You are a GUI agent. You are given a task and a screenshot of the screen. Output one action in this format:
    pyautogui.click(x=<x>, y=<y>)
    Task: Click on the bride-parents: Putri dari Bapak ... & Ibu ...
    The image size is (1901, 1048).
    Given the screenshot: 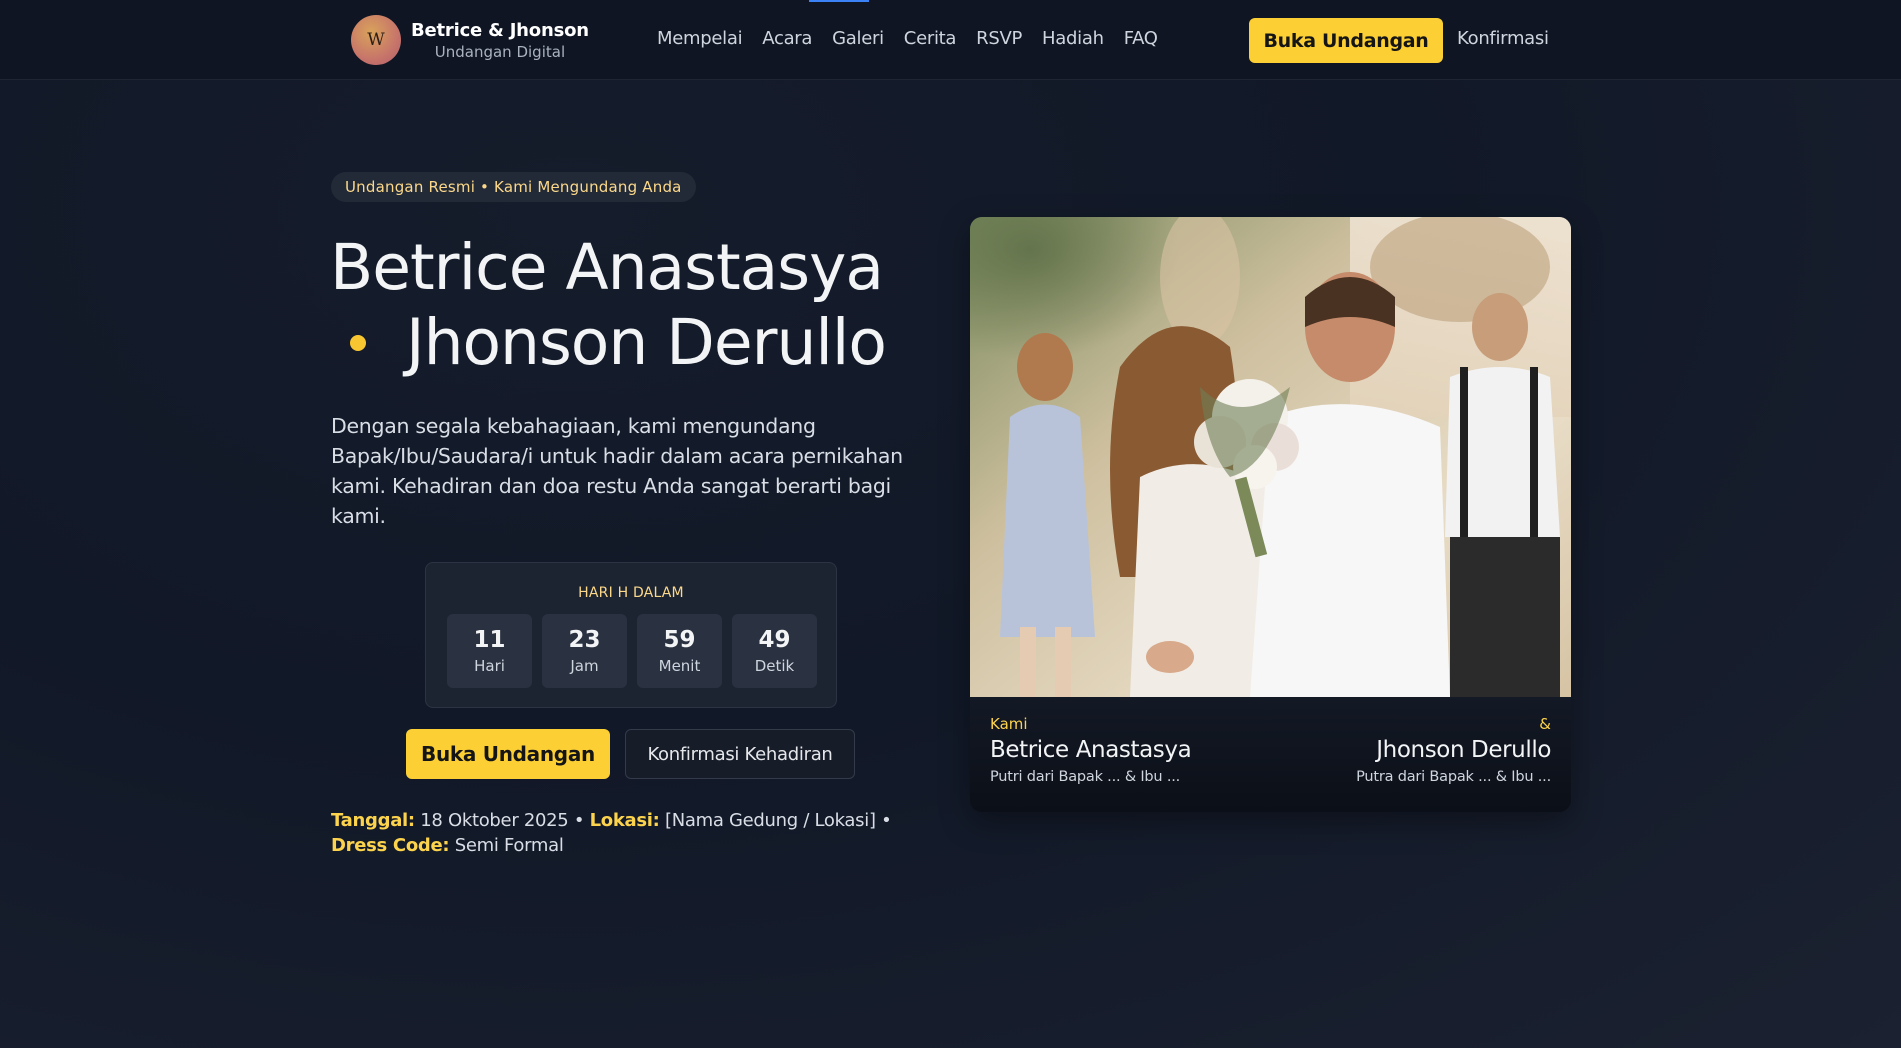 What is the action you would take?
    pyautogui.click(x=1085, y=777)
    